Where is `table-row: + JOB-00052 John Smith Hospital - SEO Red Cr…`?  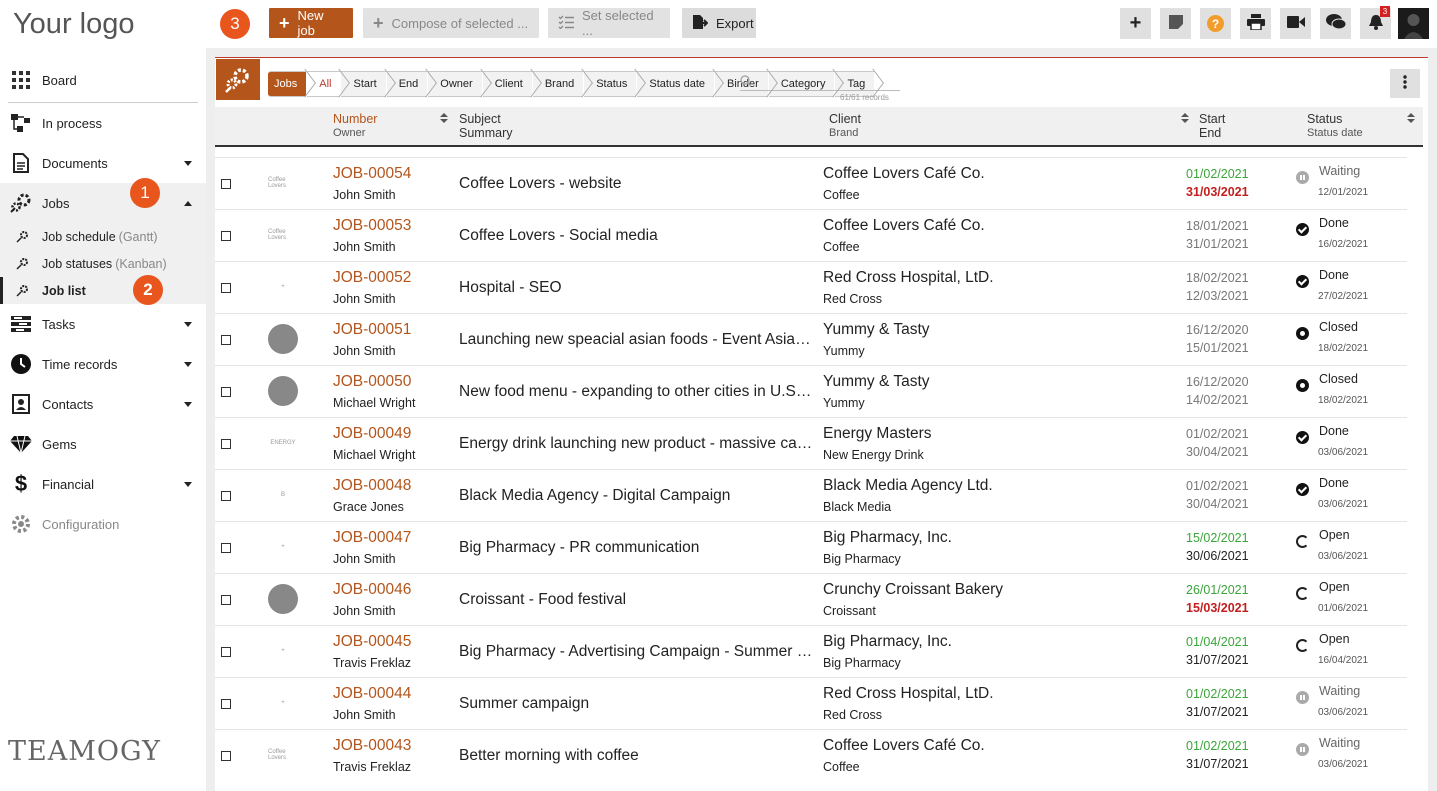 table-row: + JOB-00052 John Smith Hospital - SEO Red Cr… is located at coordinates (811, 287).